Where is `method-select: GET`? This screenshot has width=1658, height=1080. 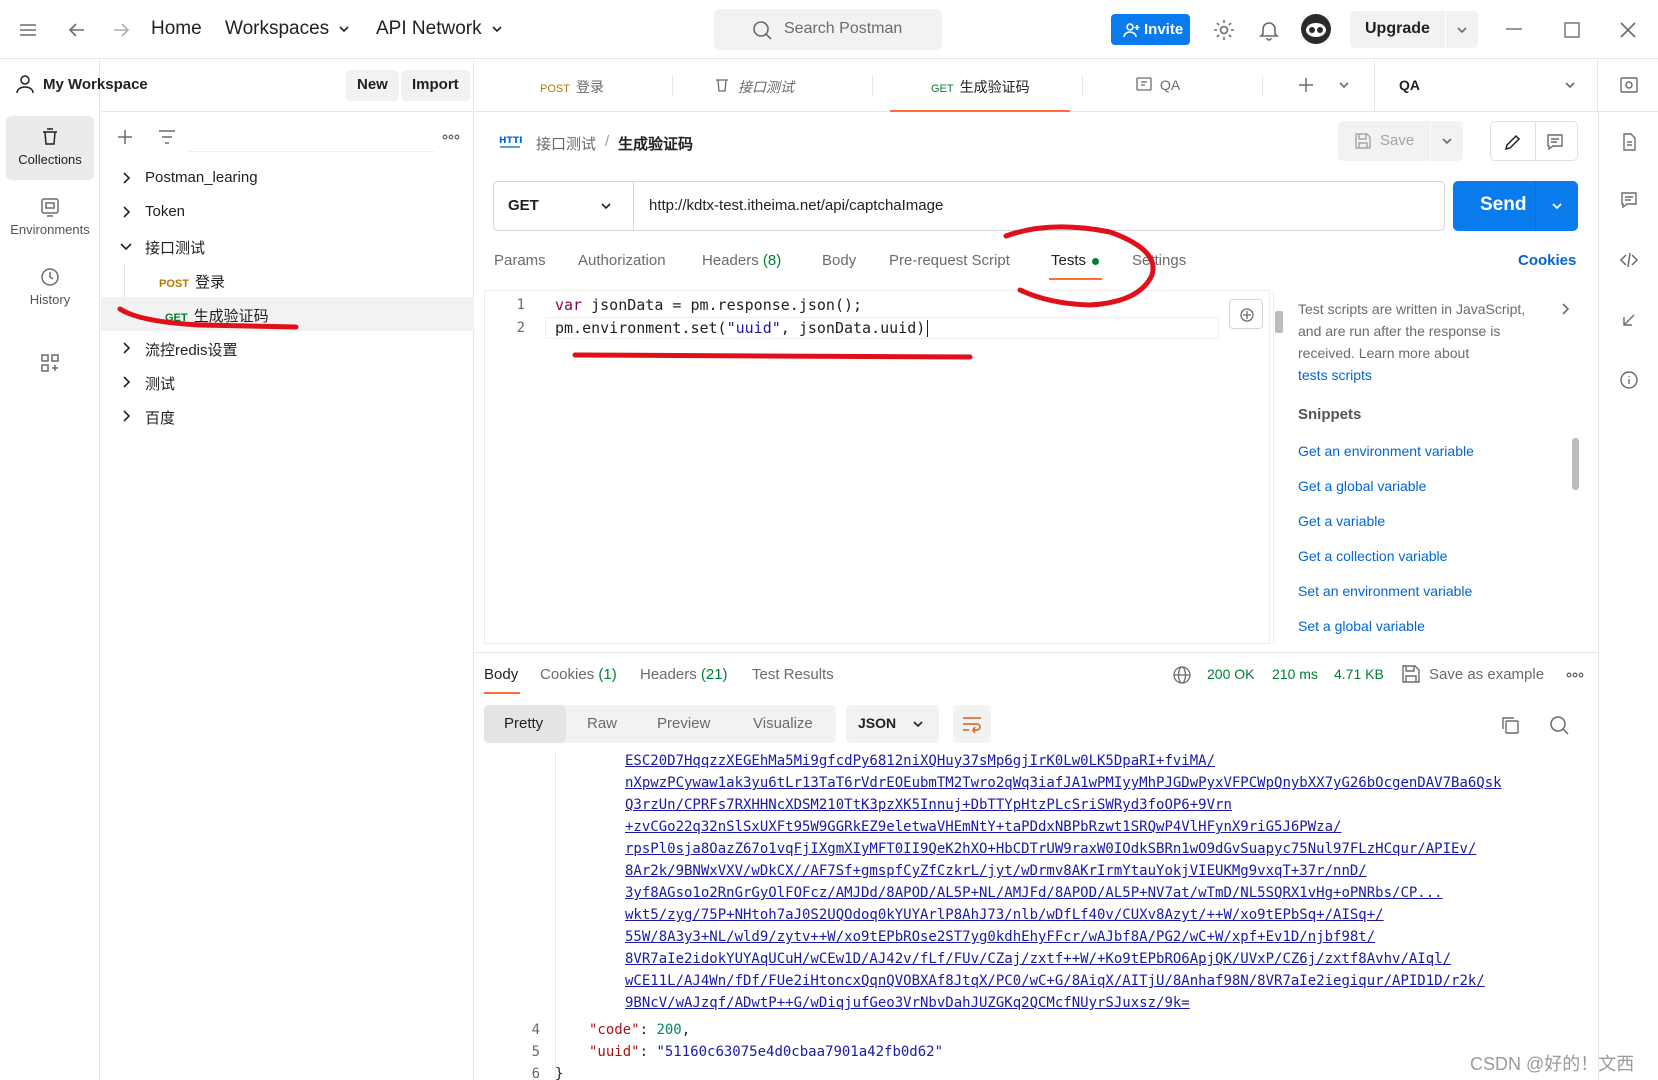 method-select: GET is located at coordinates (564, 206).